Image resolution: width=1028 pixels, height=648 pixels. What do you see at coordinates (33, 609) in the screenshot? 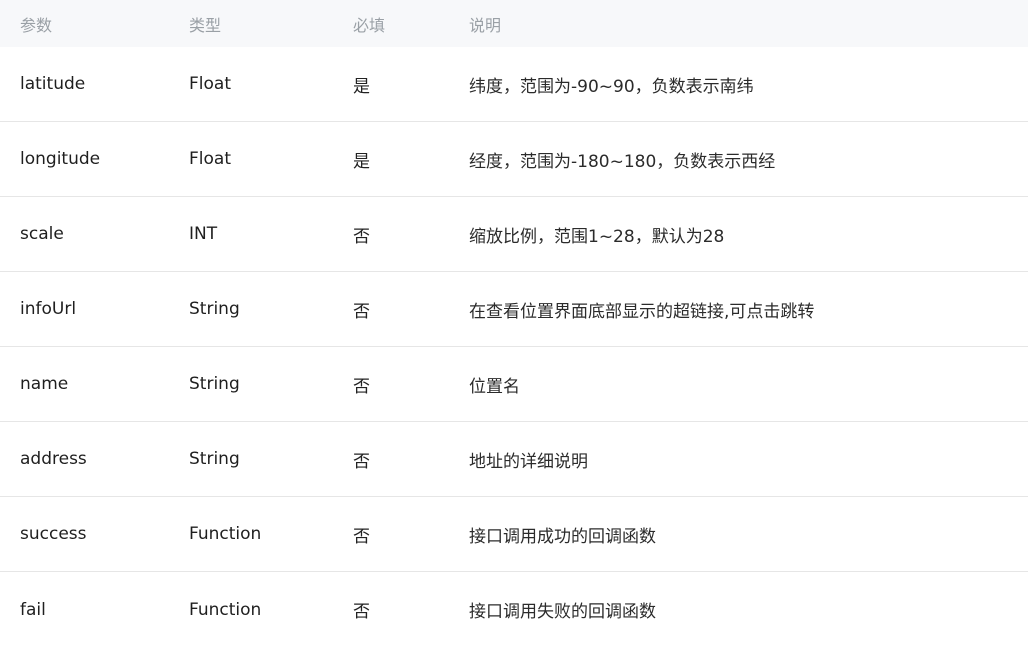
I see `param-name: fail` at bounding box center [33, 609].